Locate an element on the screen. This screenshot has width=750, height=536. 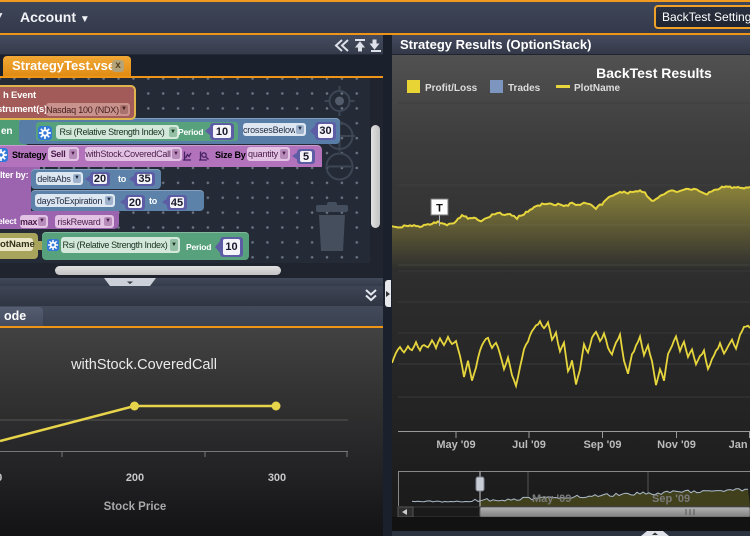
svg-text: Profit/Loss is located at coordinates (451, 88).